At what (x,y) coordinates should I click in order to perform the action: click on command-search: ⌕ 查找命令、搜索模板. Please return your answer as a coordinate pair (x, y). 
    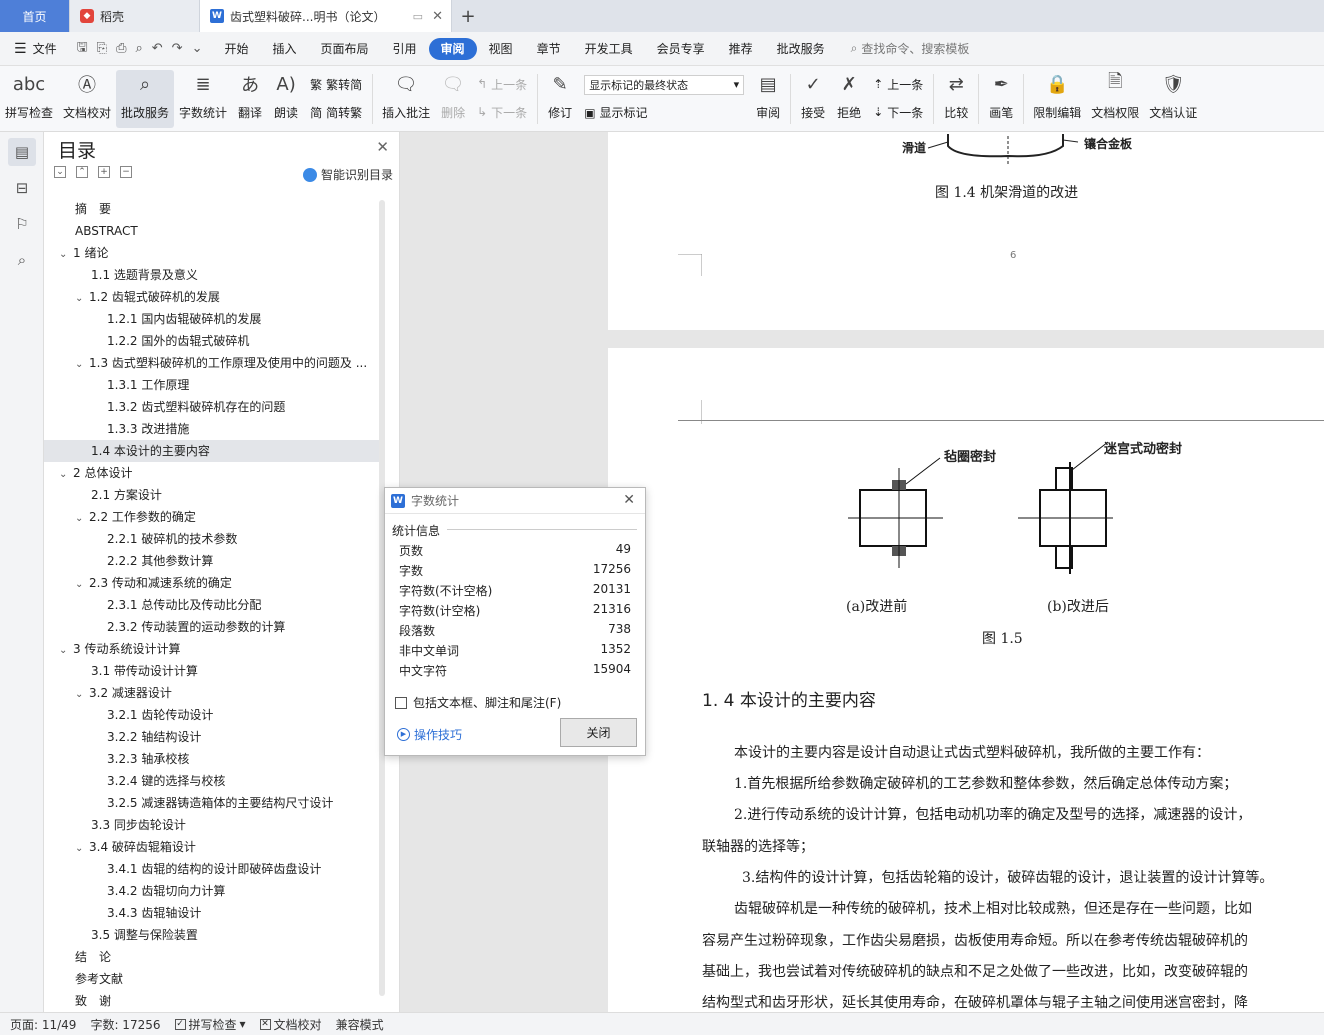
    Looking at the image, I should click on (910, 48).